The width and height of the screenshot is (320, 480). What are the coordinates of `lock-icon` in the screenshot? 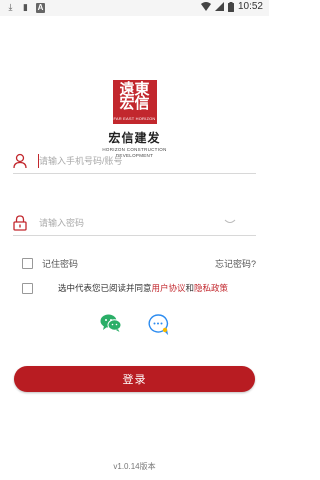 It's located at (20, 223).